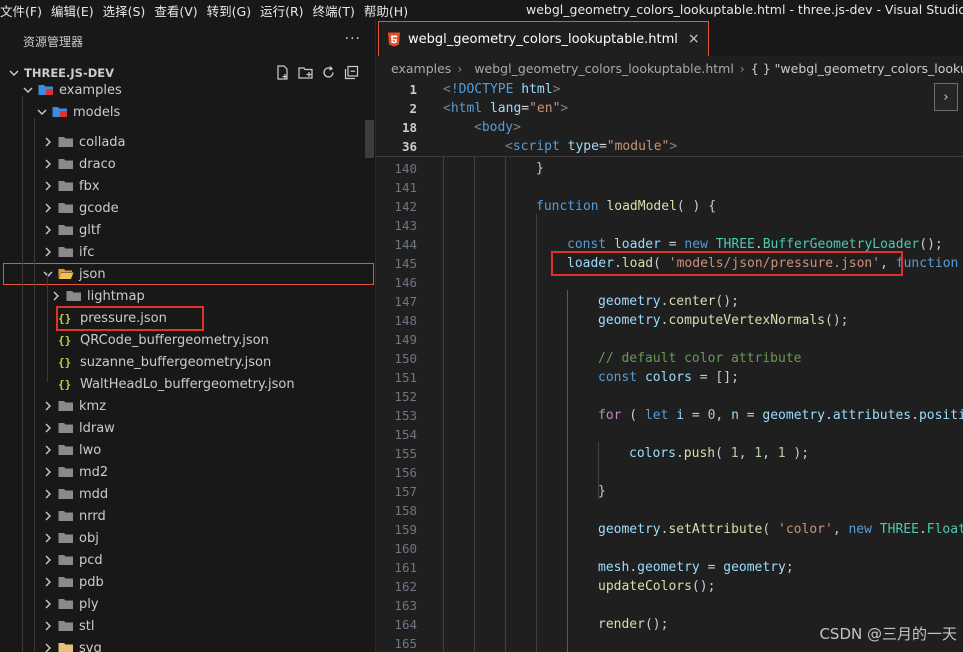 Image resolution: width=963 pixels, height=652 pixels. I want to click on refresh-icon, so click(328, 72).